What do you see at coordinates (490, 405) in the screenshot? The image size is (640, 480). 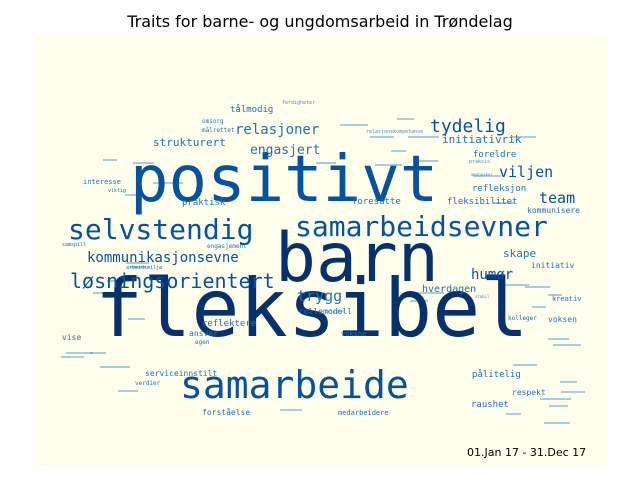 I see `word-raushet: raushet` at bounding box center [490, 405].